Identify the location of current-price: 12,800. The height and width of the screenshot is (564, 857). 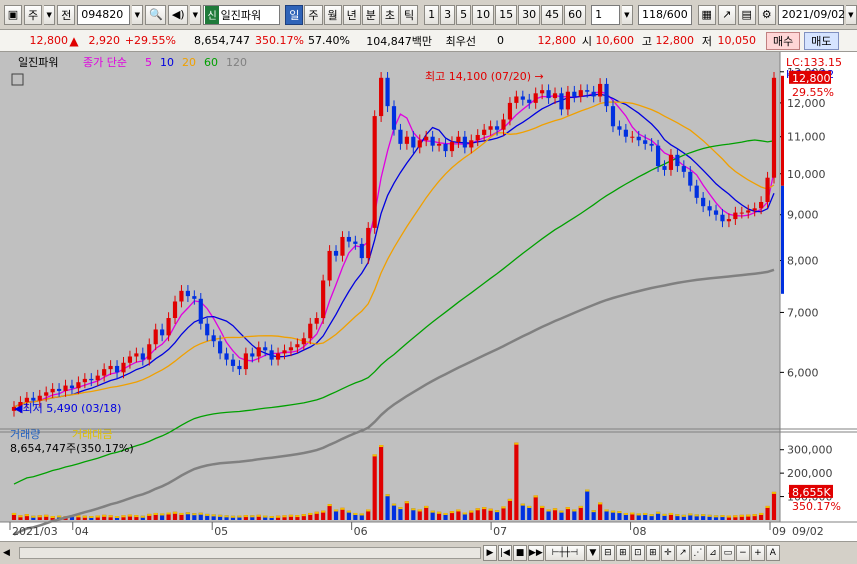
(49, 40).